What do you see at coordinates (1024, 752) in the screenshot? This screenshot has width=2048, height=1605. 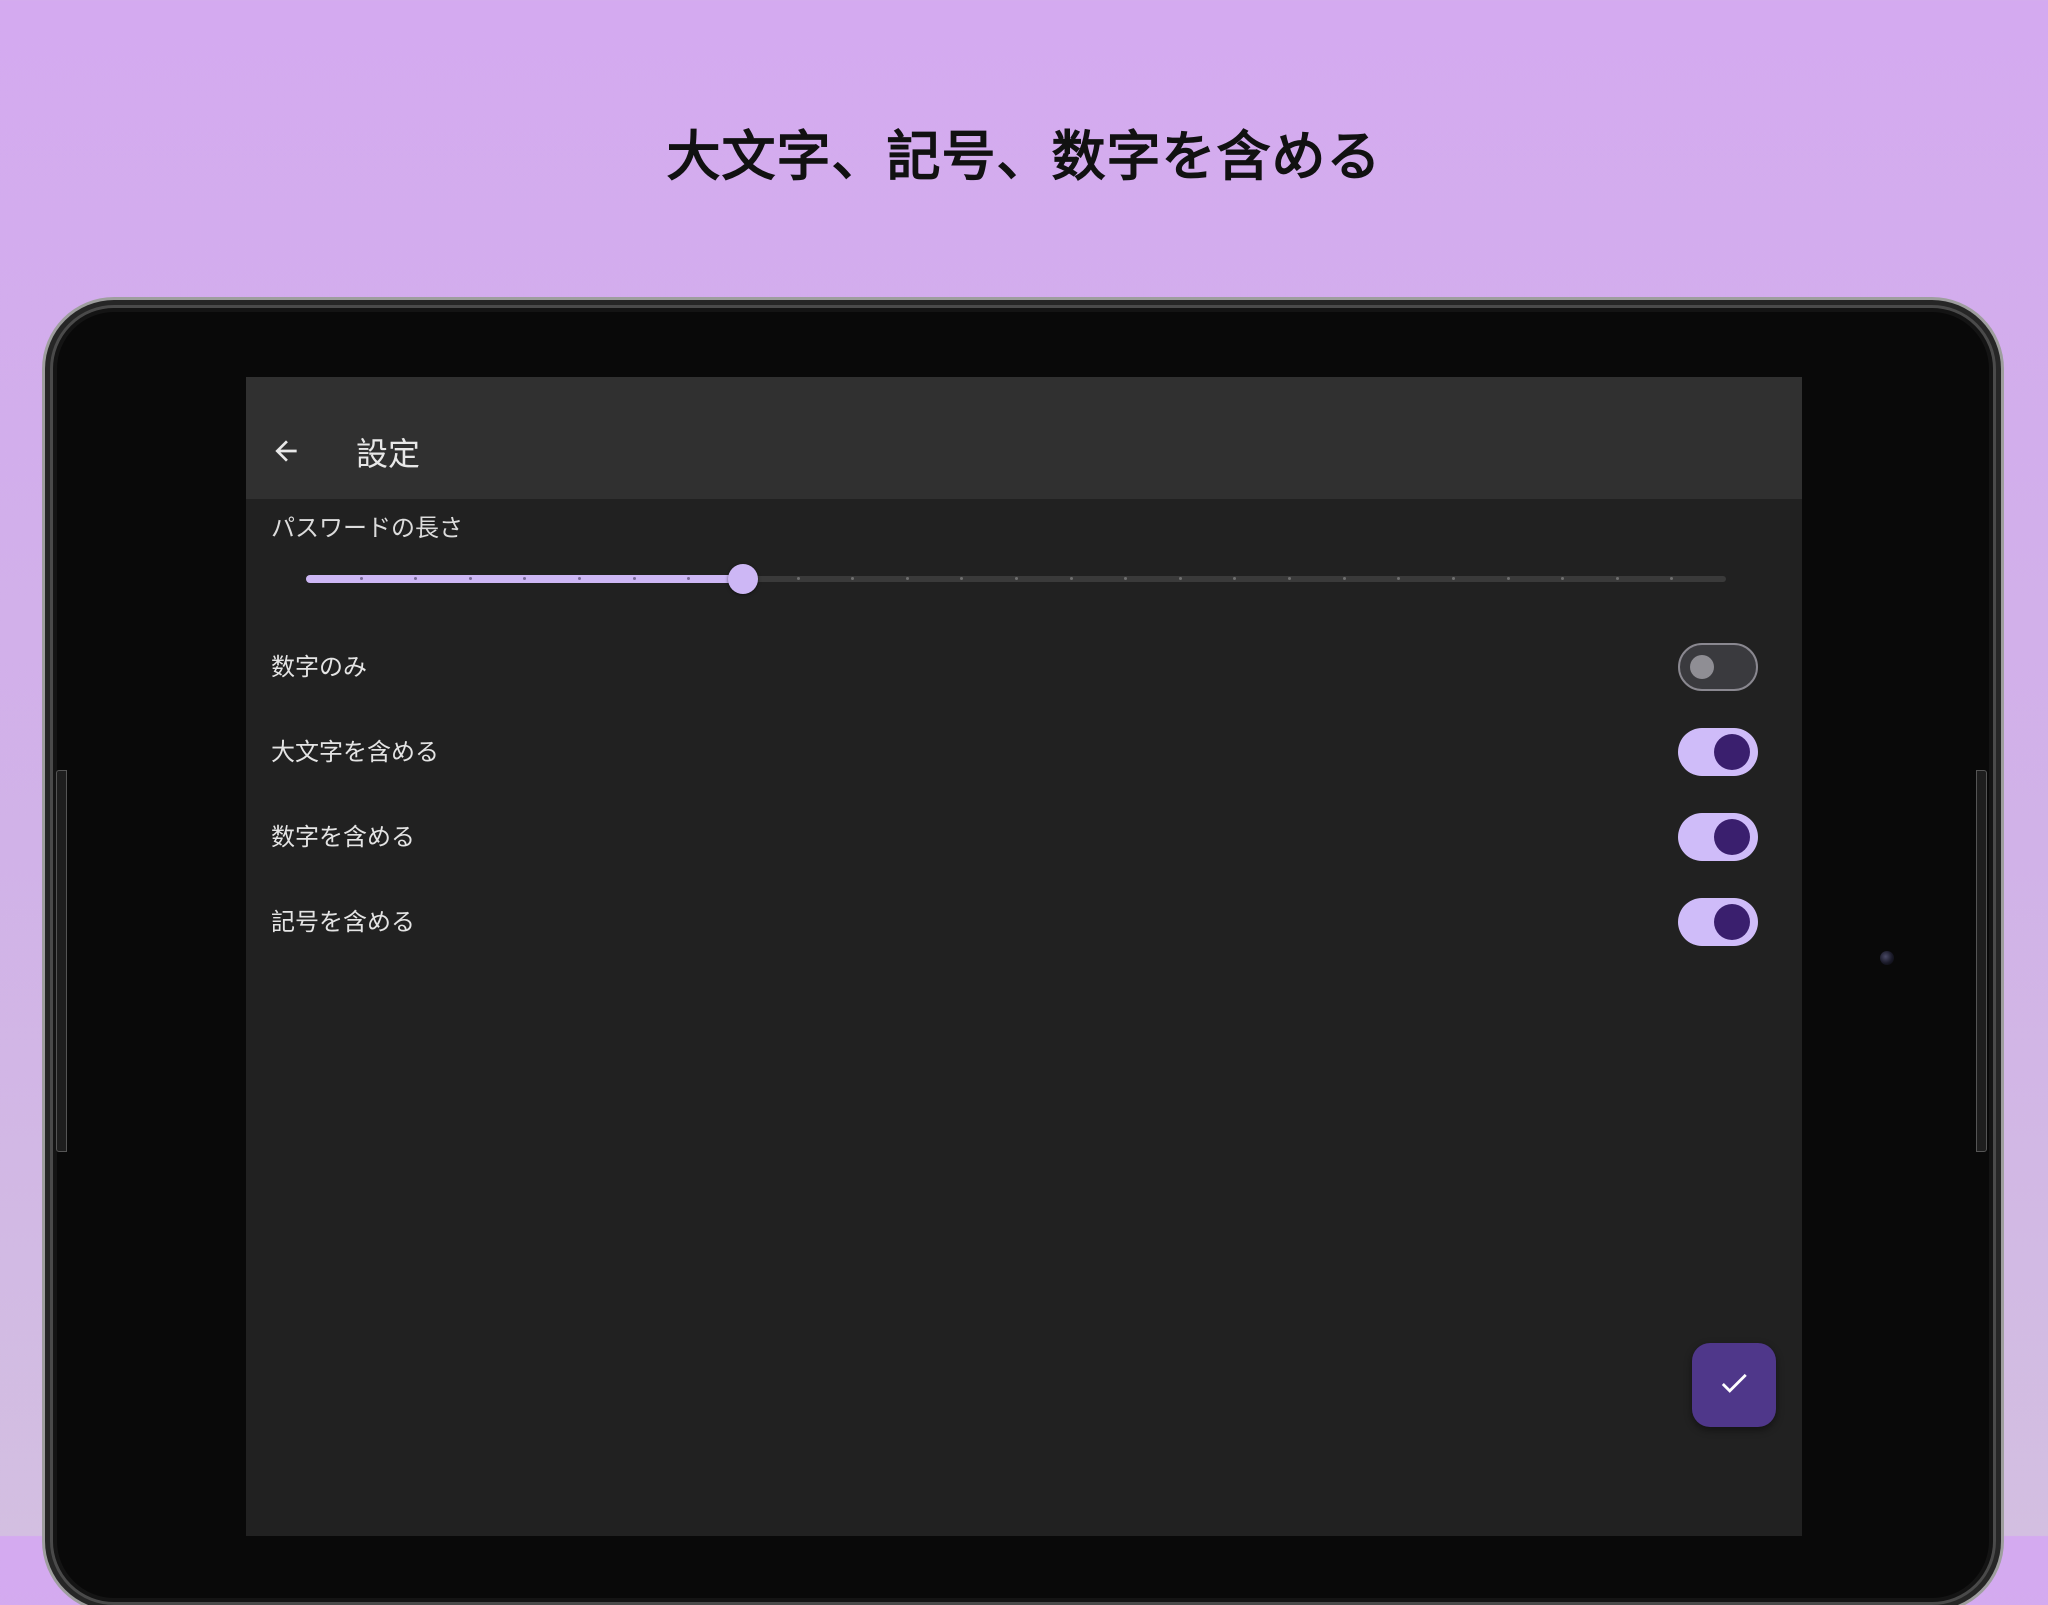 I see `setting-row-uppercase: 大文字を含める` at bounding box center [1024, 752].